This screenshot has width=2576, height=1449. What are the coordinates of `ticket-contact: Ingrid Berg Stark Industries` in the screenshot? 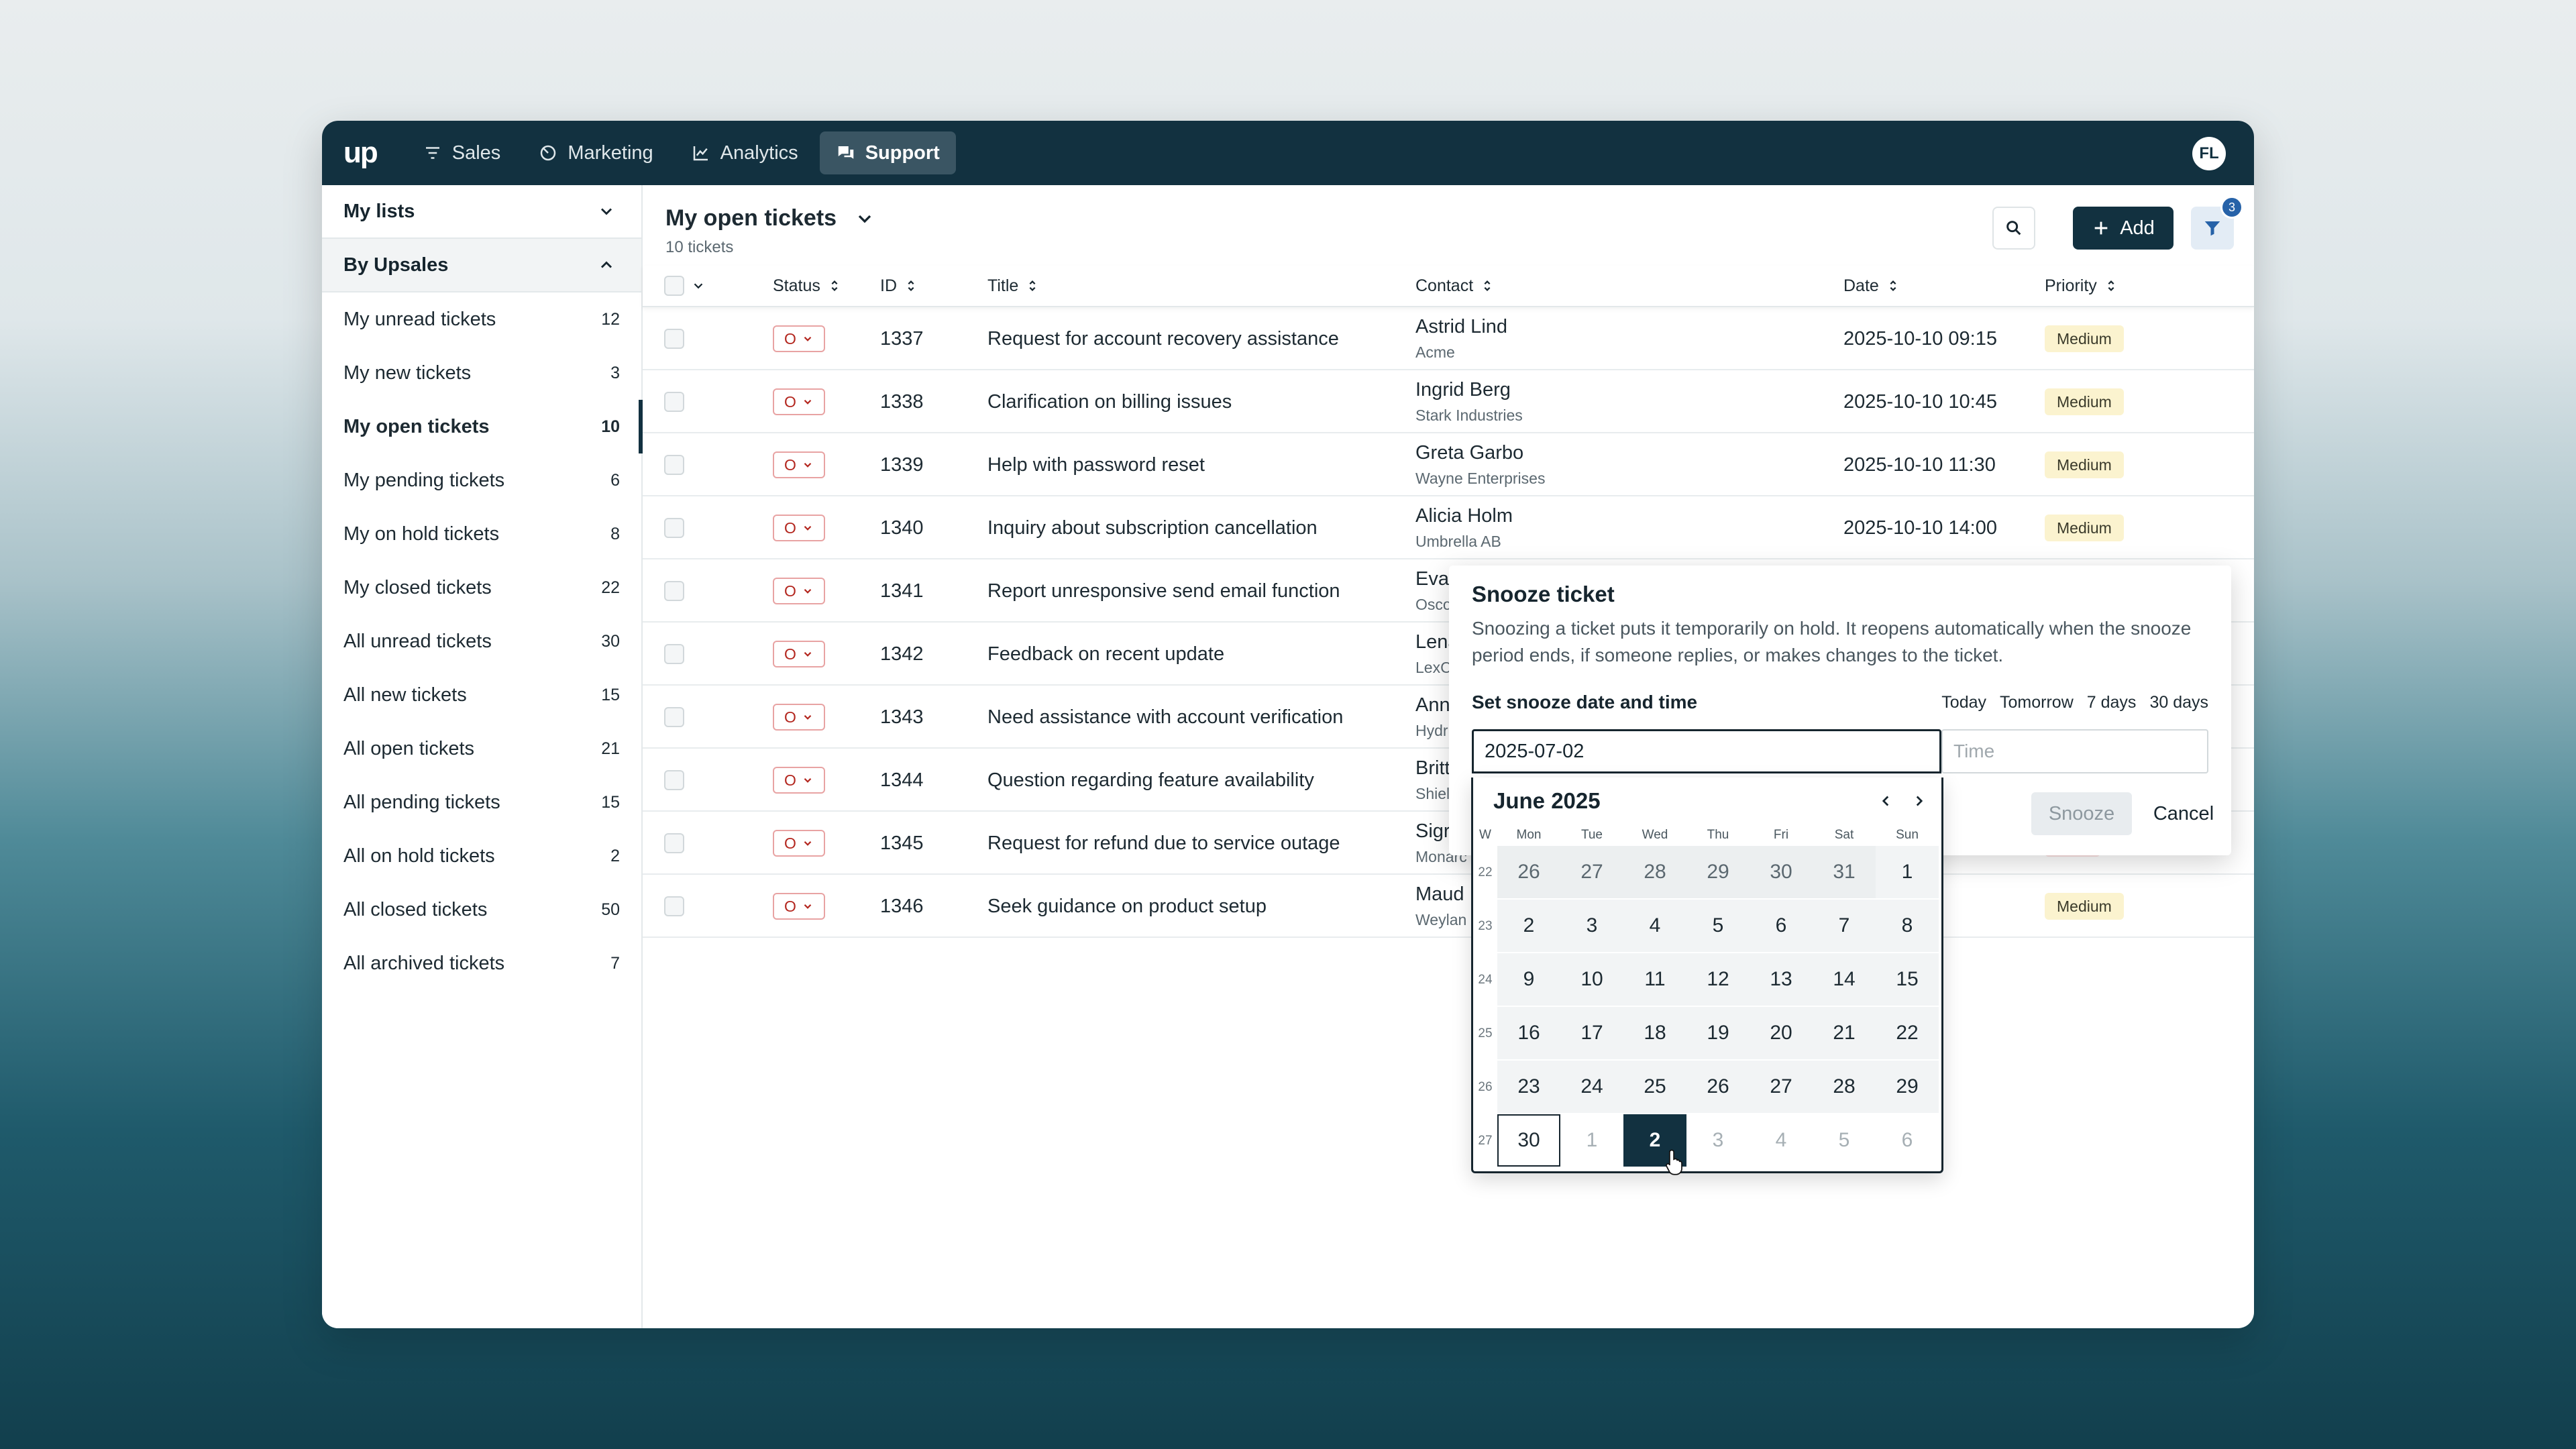 It's located at (1469, 401).